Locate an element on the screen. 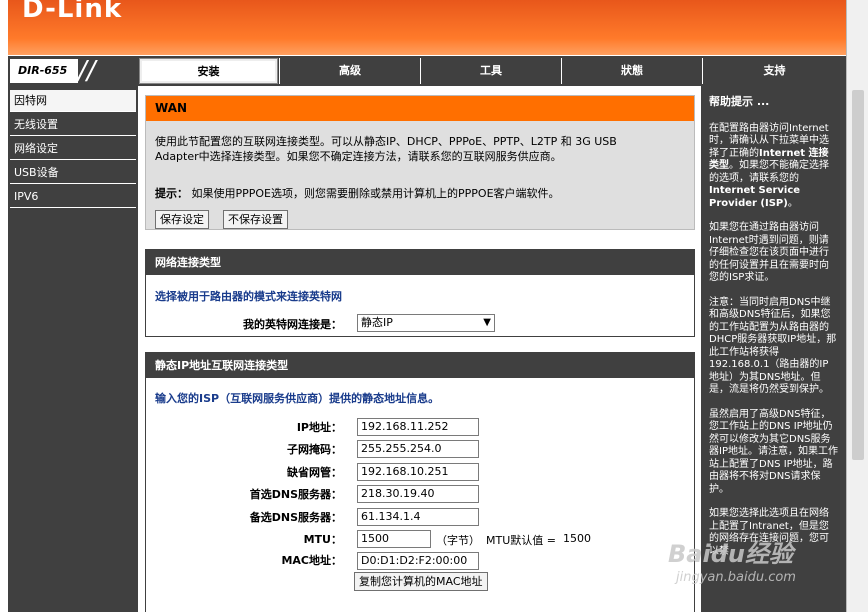  subnet-mask-label: 子网掩码： is located at coordinates (314, 449).